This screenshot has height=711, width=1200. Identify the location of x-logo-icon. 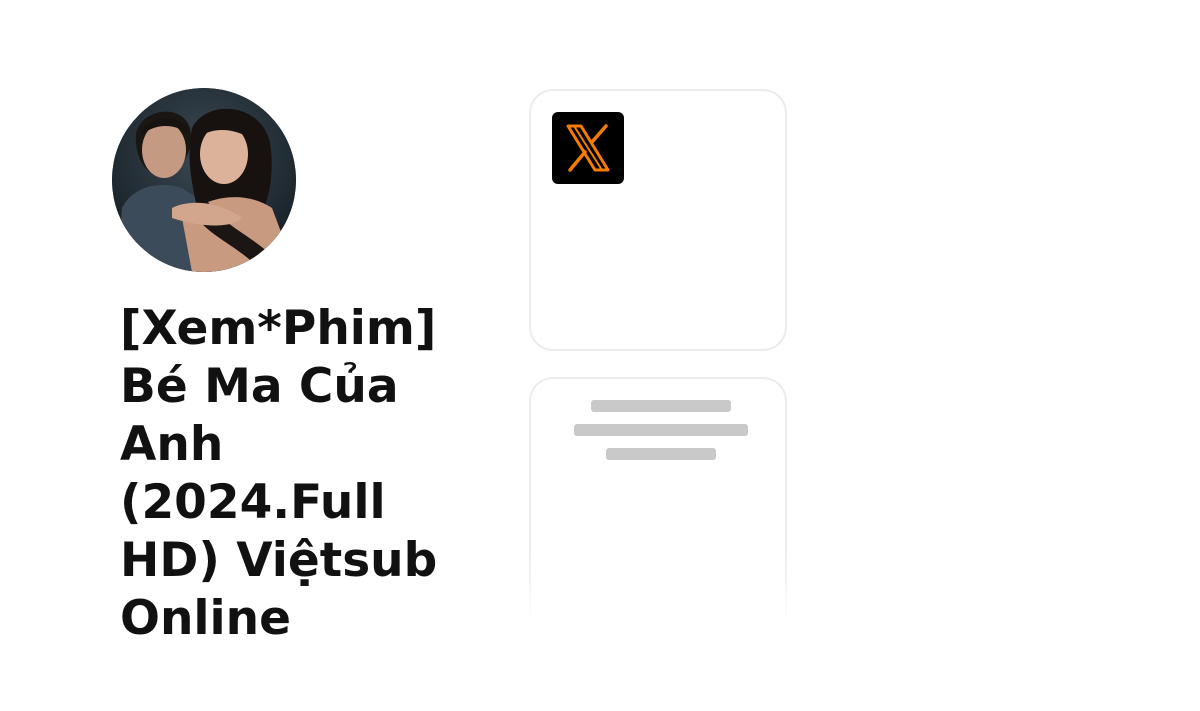
(588, 148).